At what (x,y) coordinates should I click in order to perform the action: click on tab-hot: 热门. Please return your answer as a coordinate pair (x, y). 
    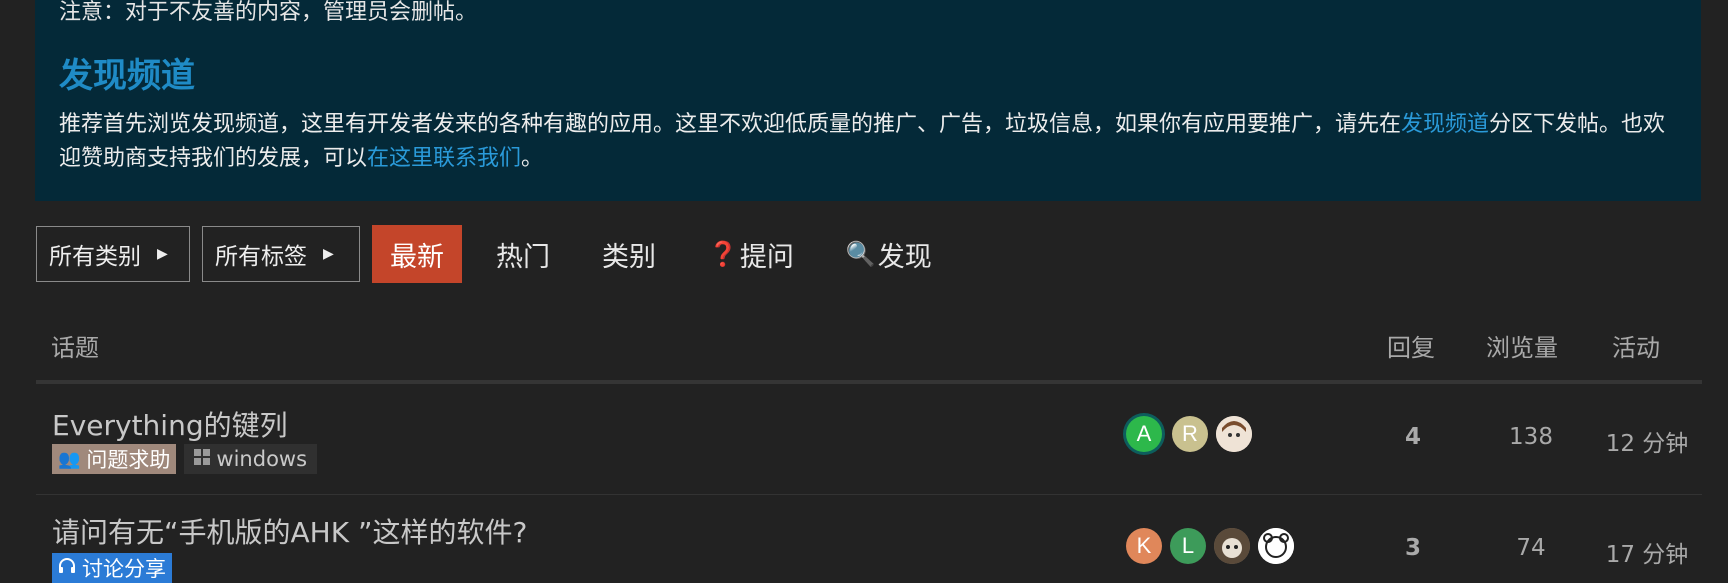
    Looking at the image, I should click on (523, 254).